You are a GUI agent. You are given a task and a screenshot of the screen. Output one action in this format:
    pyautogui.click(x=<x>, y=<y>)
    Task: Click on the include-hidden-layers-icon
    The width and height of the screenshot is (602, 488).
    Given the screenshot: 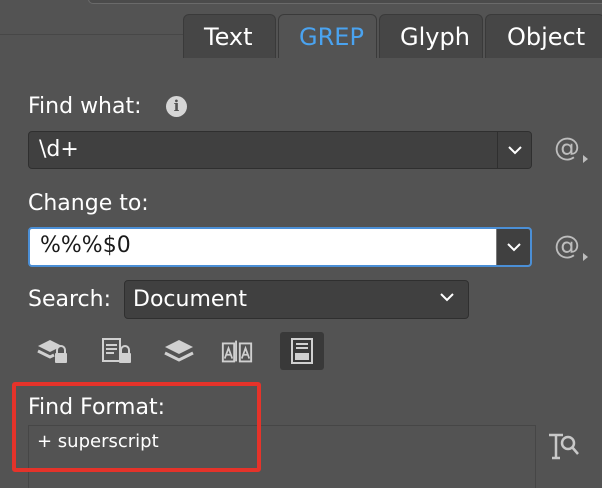 What is the action you would take?
    pyautogui.click(x=179, y=351)
    